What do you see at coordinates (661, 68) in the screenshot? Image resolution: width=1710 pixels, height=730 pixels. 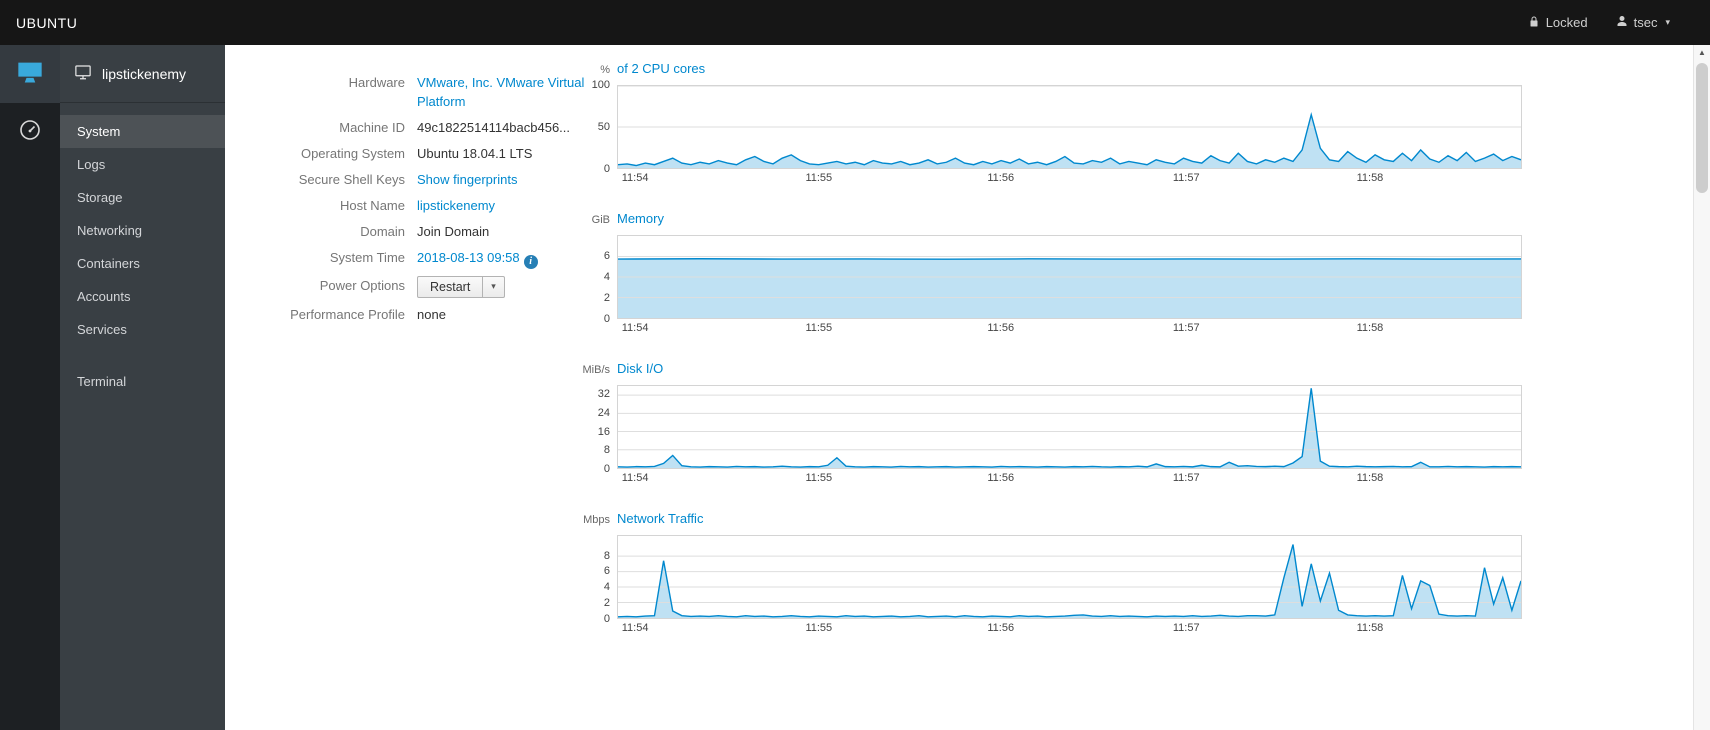 I see `cpu-chart-title-link: of 2 CPU cores` at bounding box center [661, 68].